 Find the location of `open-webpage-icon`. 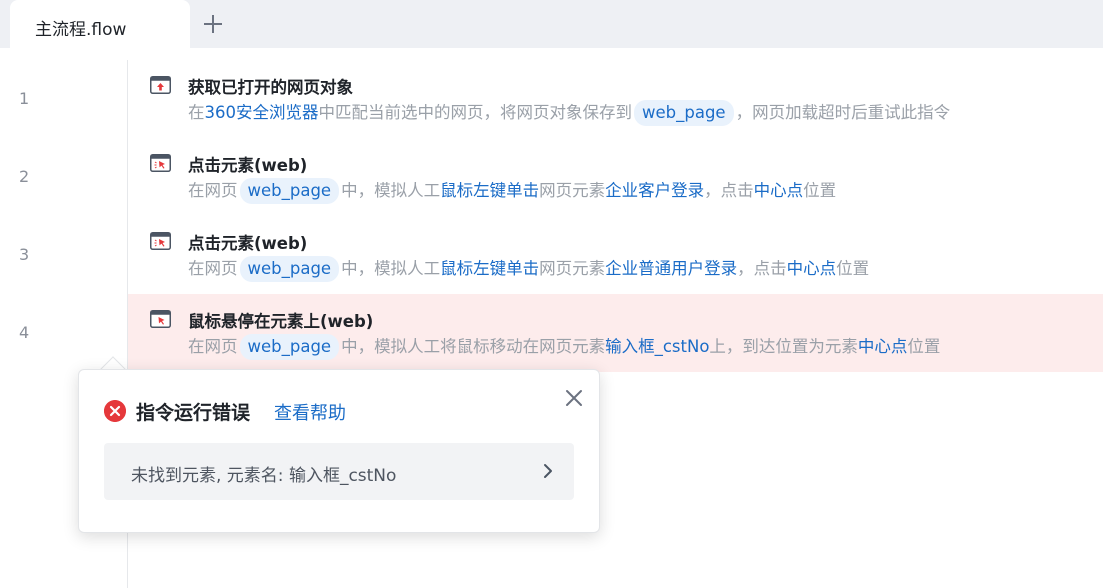

open-webpage-icon is located at coordinates (160, 85).